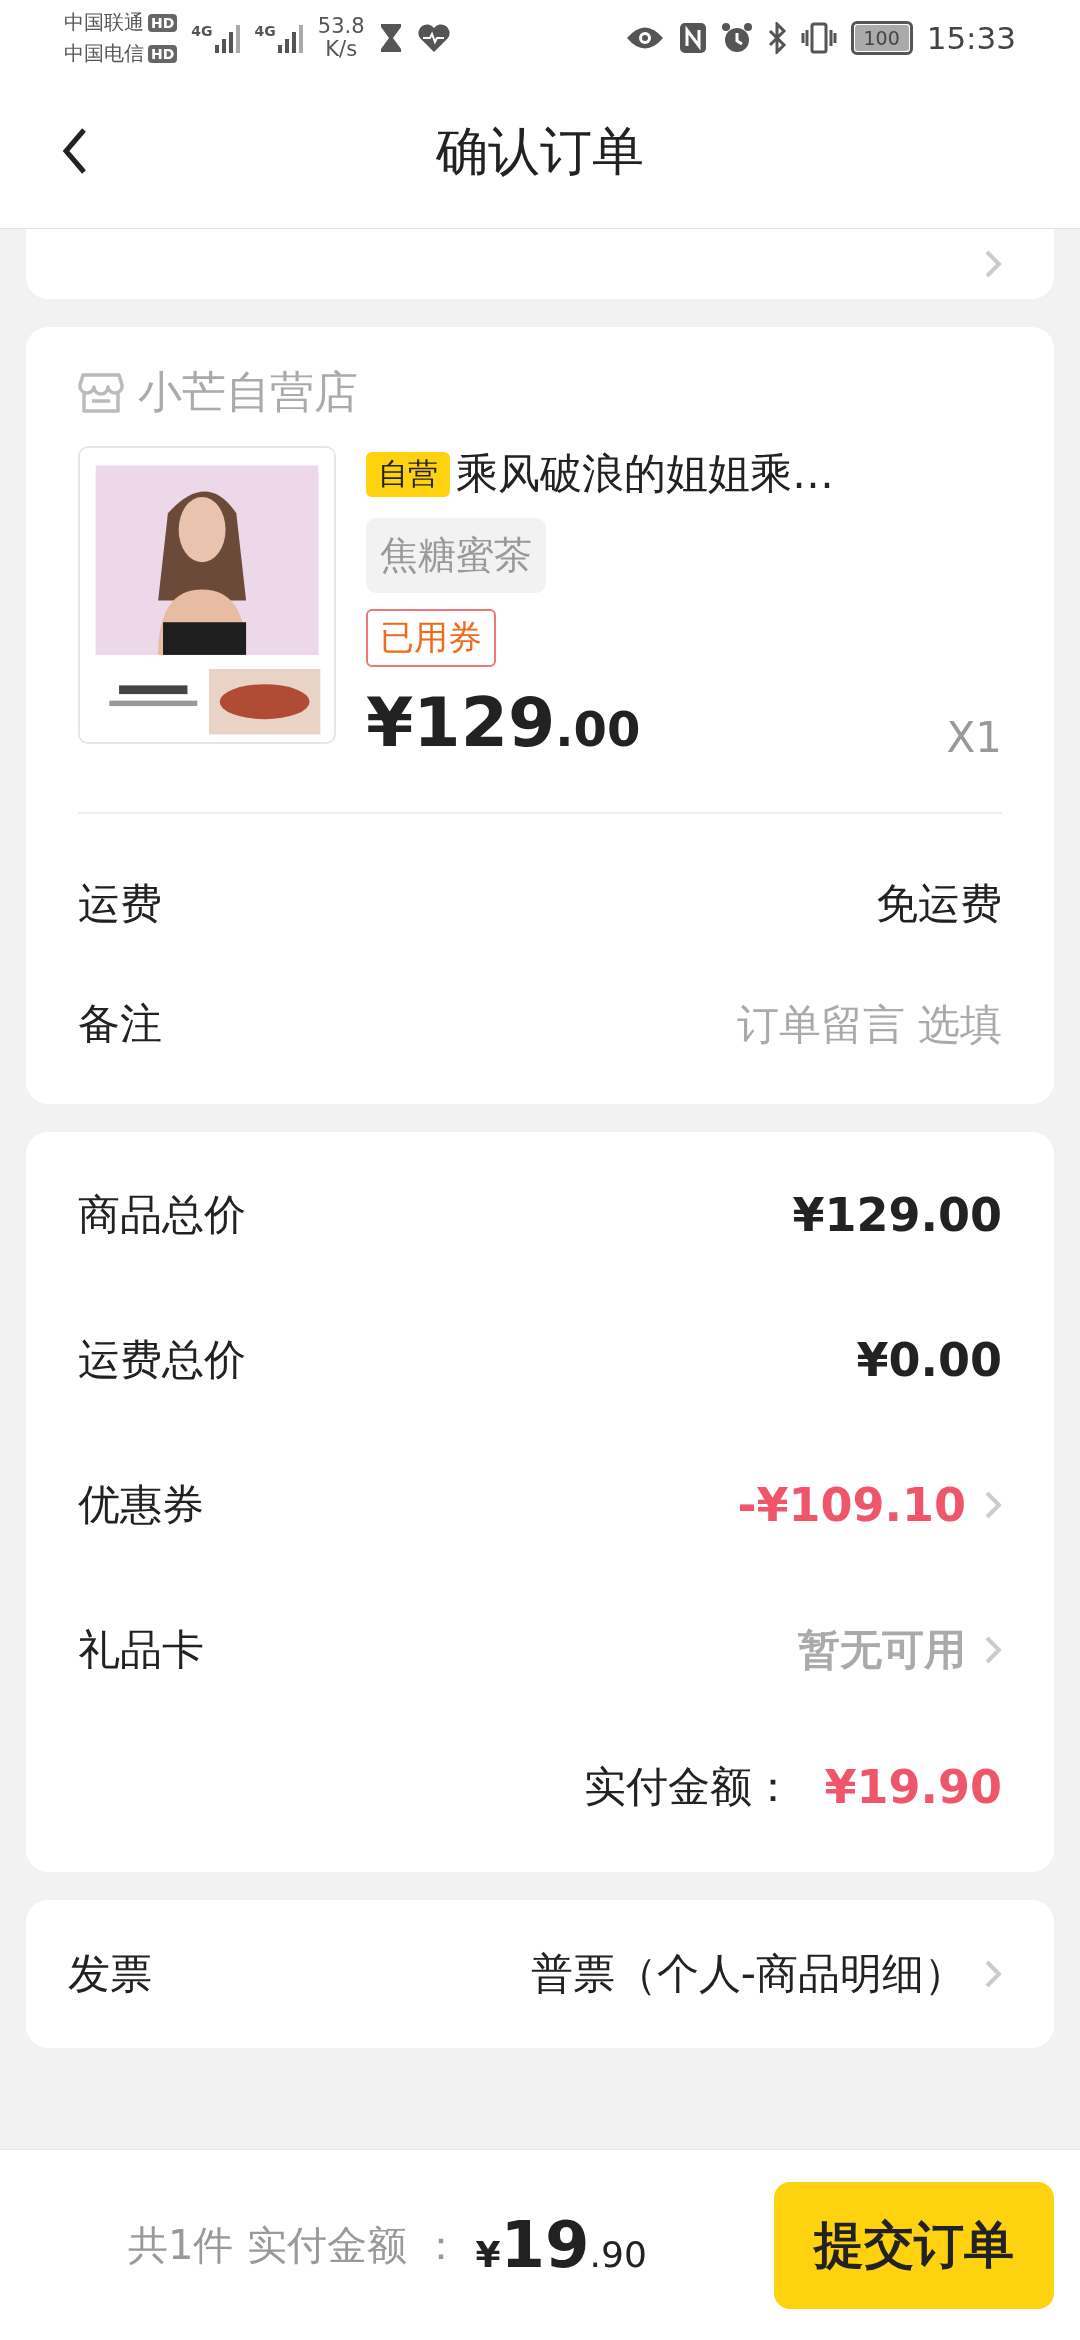 This screenshot has width=1080, height=2340. Describe the element at coordinates (456, 555) in the screenshot. I see `variant-chip: 焦糖蜜茶` at that location.